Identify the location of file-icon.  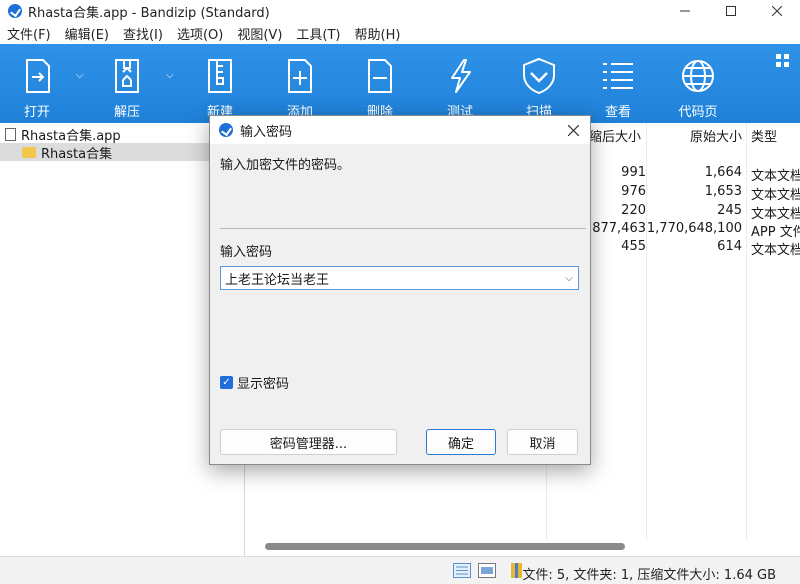
(10, 134).